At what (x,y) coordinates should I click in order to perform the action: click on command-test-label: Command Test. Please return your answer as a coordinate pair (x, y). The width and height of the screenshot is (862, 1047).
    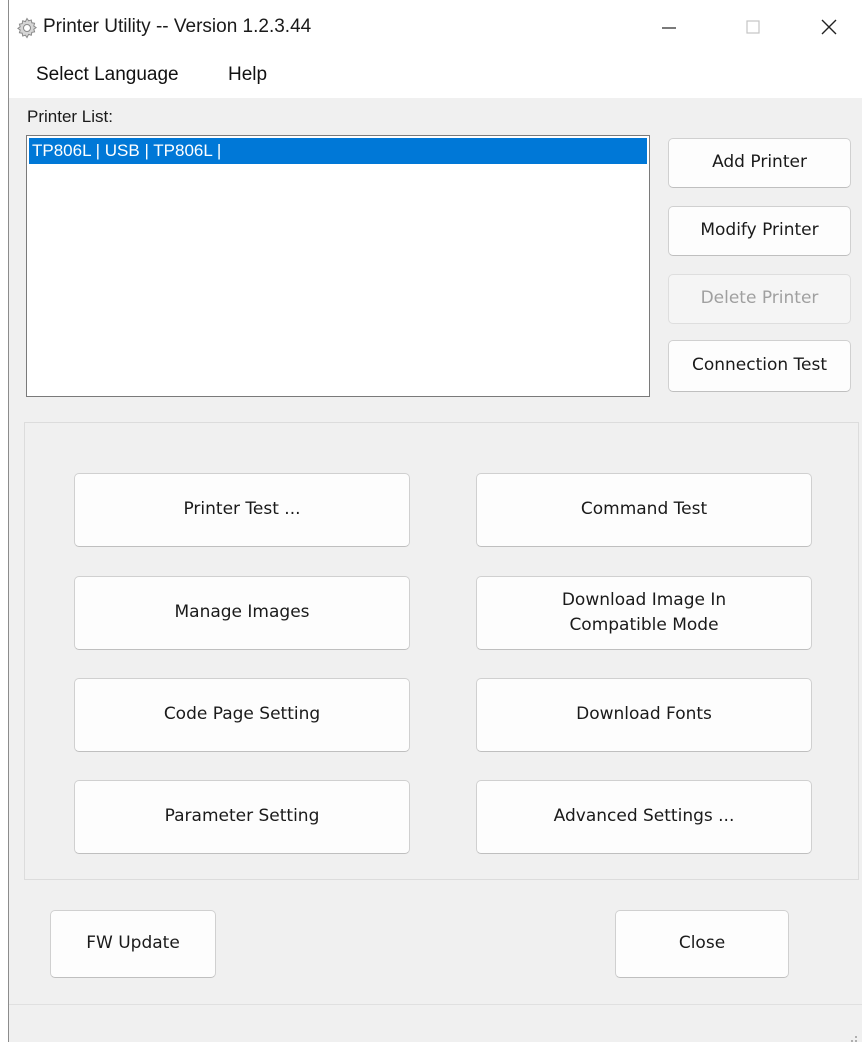
    Looking at the image, I should click on (644, 509).